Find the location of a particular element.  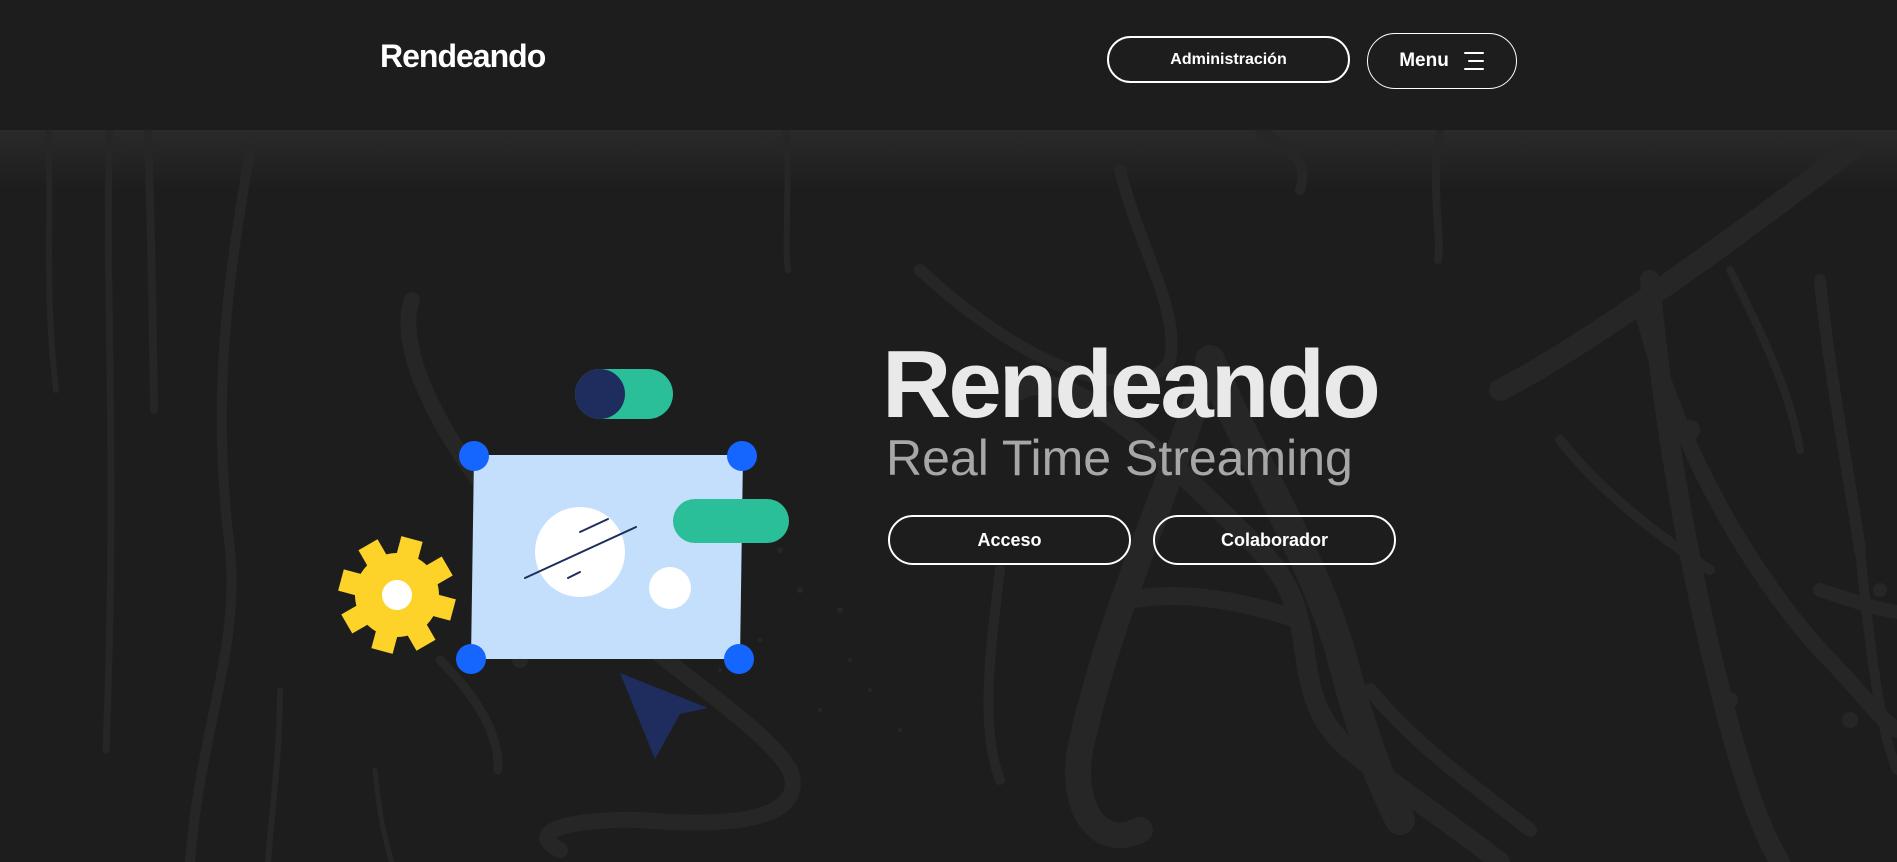

handle-top-right is located at coordinates (742, 456).